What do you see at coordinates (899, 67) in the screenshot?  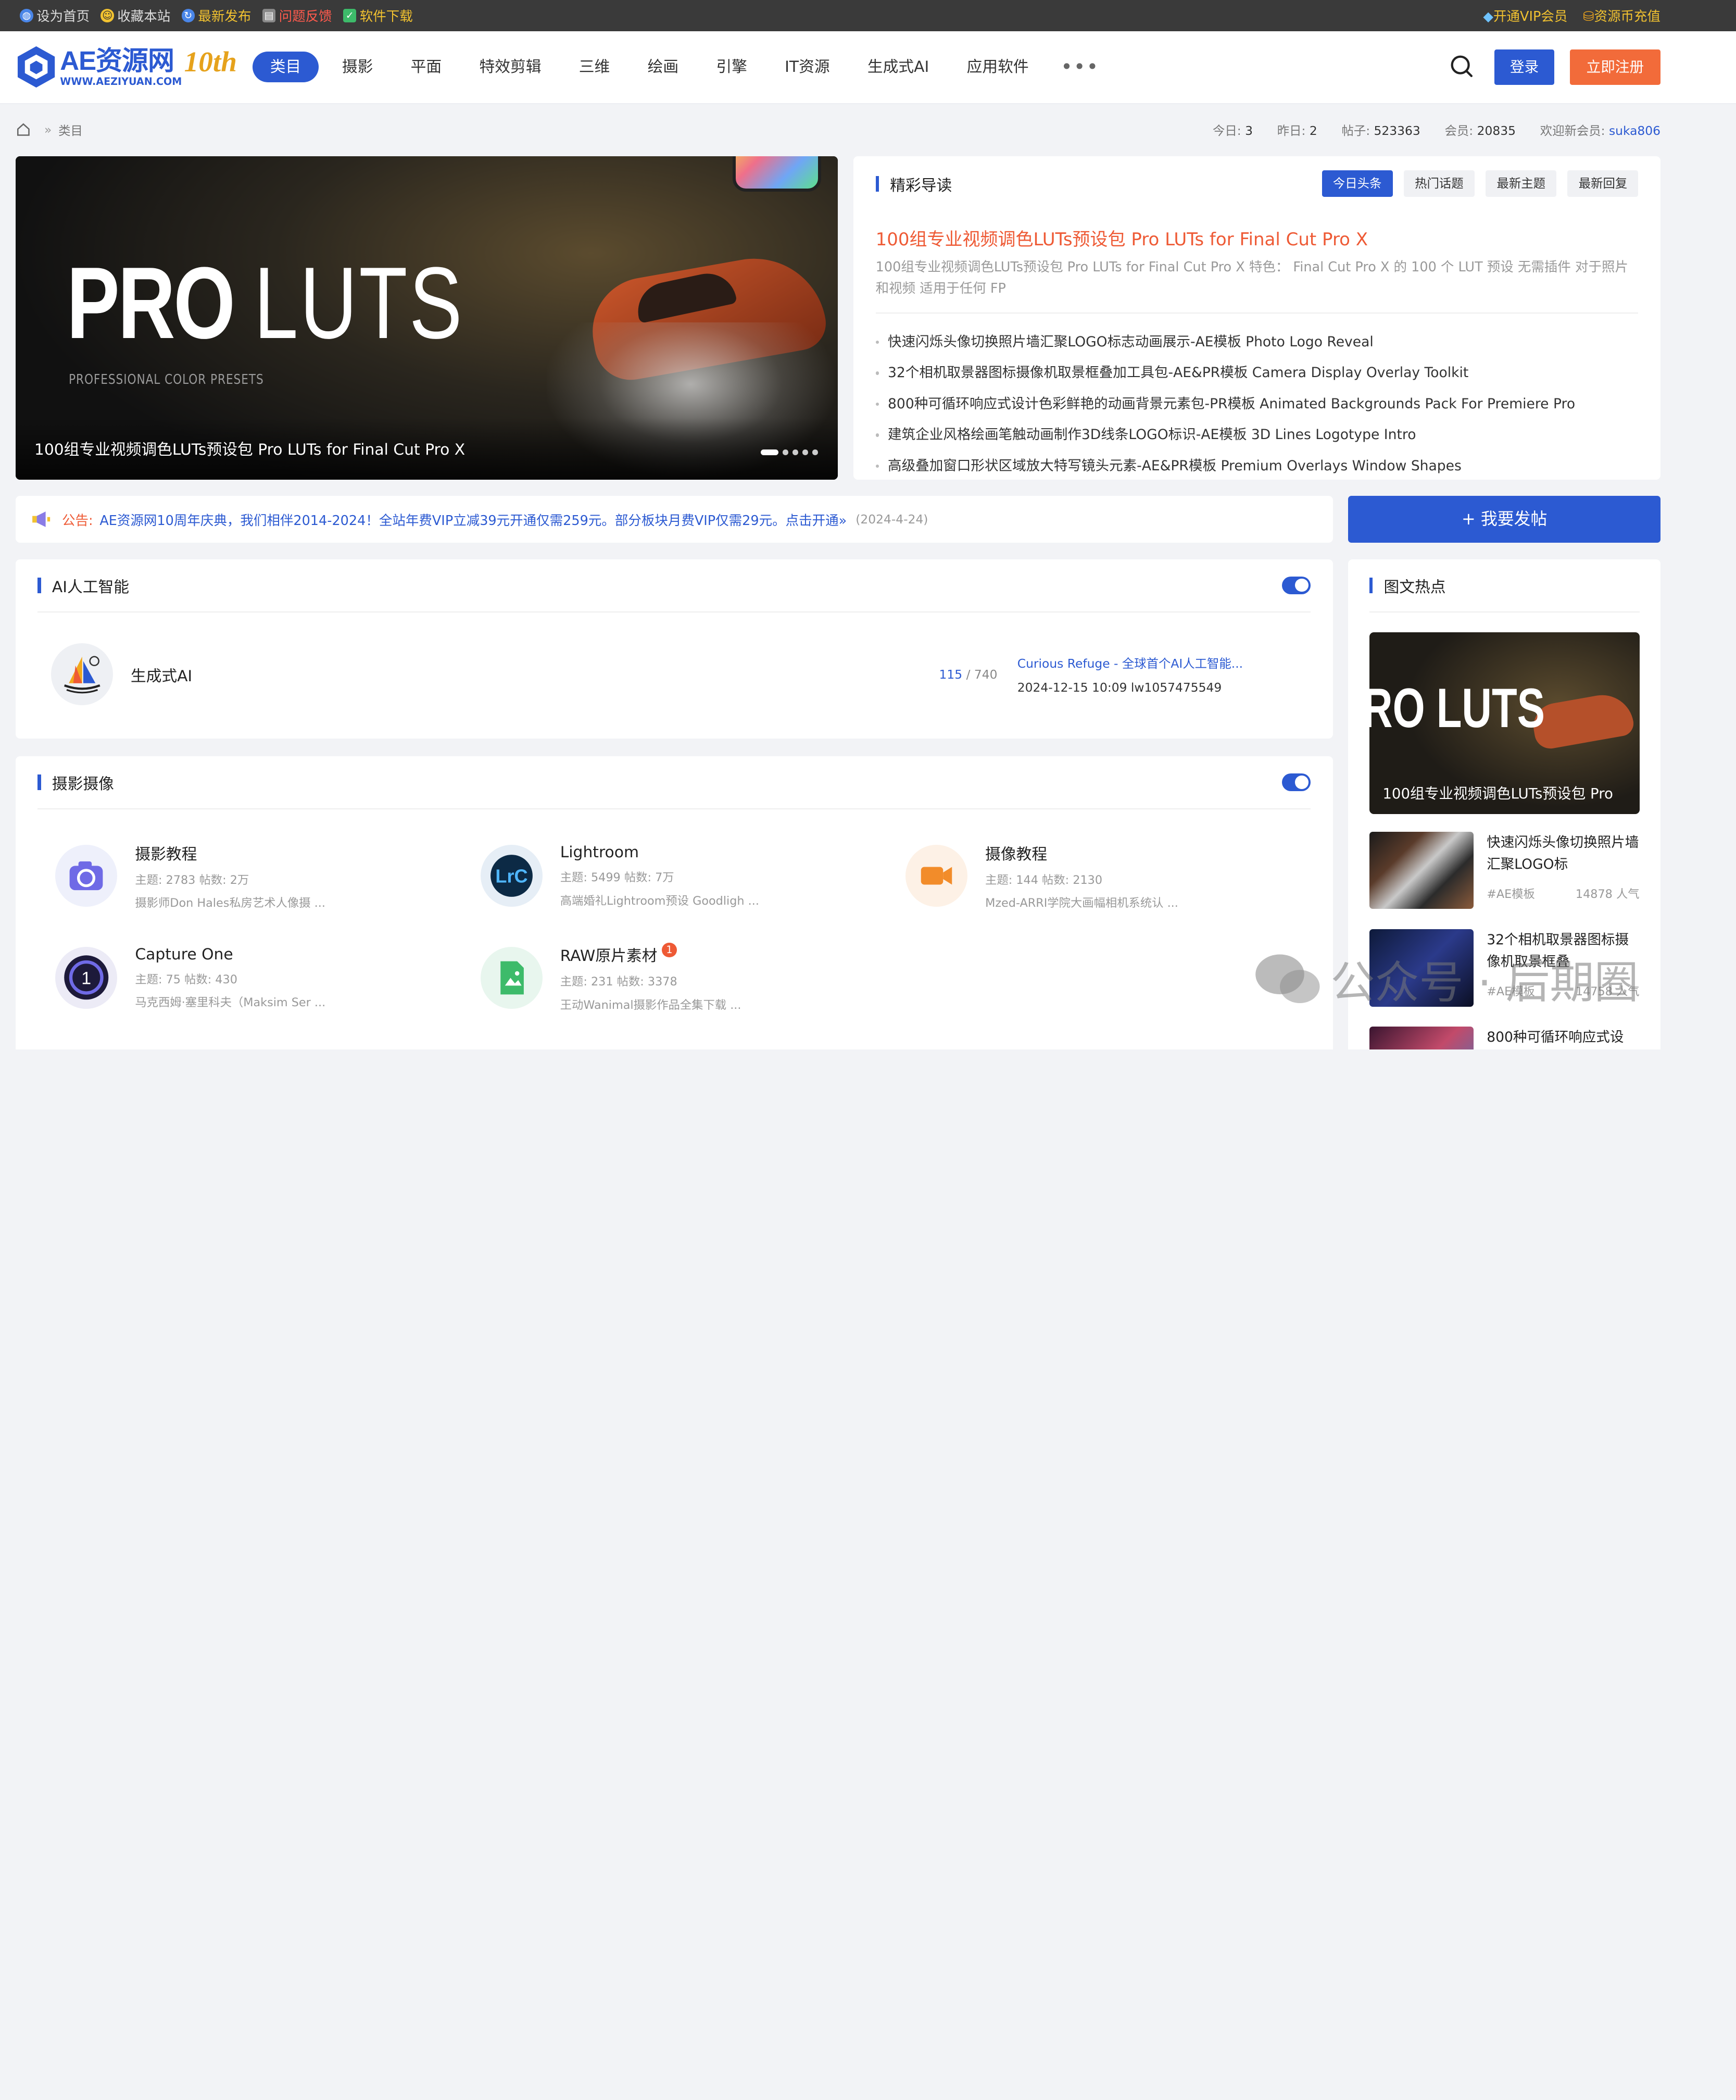 I see `nav-generative-ai: 生成式AI` at bounding box center [899, 67].